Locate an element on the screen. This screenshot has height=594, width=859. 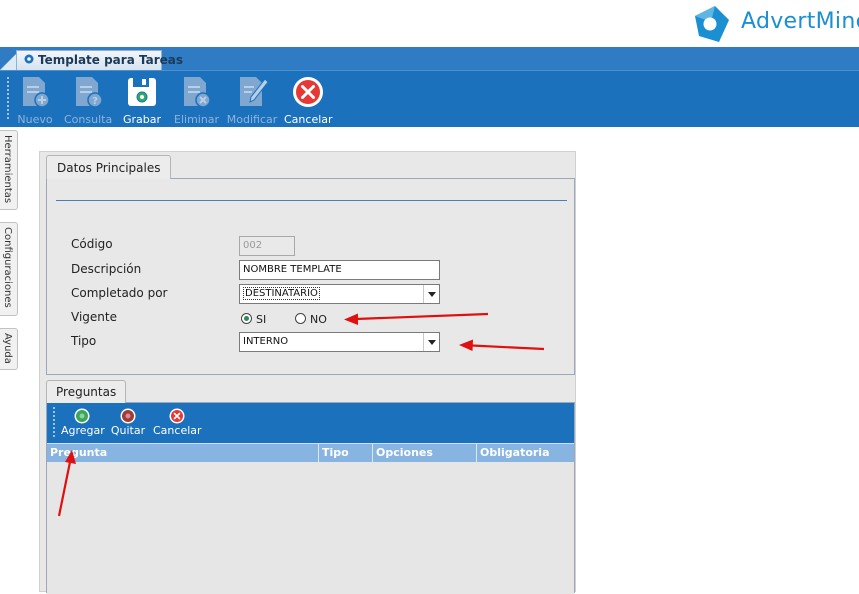
preguntas-cancelar-button: Cancelar is located at coordinates (177, 422).